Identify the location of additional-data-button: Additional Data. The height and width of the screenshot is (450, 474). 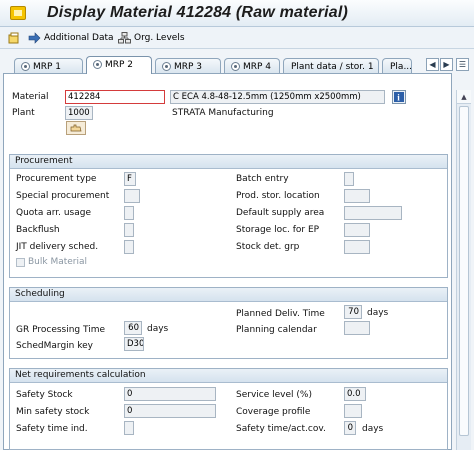
(71, 38).